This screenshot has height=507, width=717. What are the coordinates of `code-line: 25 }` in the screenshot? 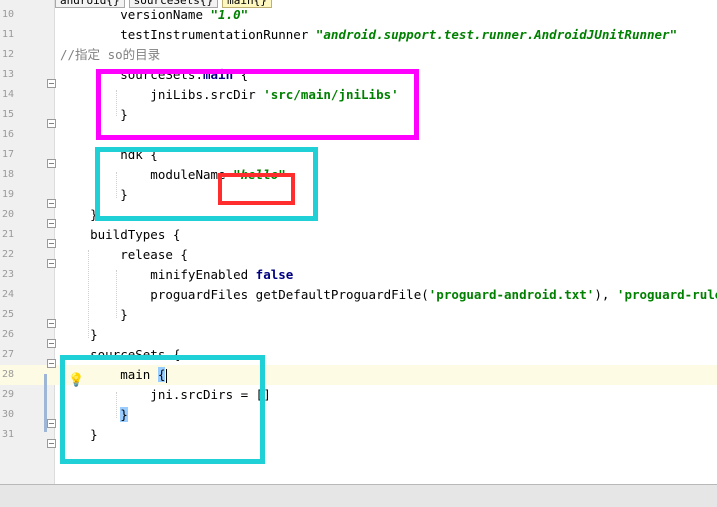 It's located at (358, 315).